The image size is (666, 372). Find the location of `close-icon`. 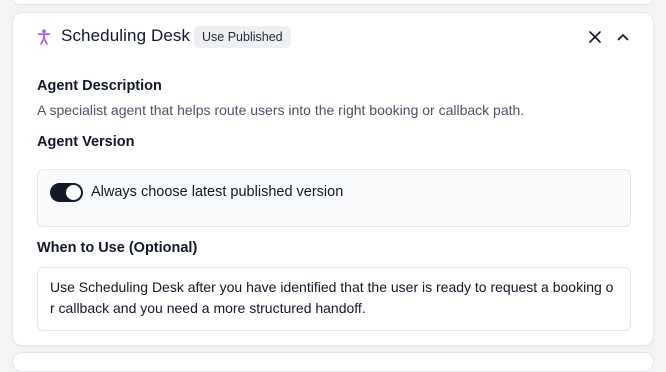

close-icon is located at coordinates (595, 37).